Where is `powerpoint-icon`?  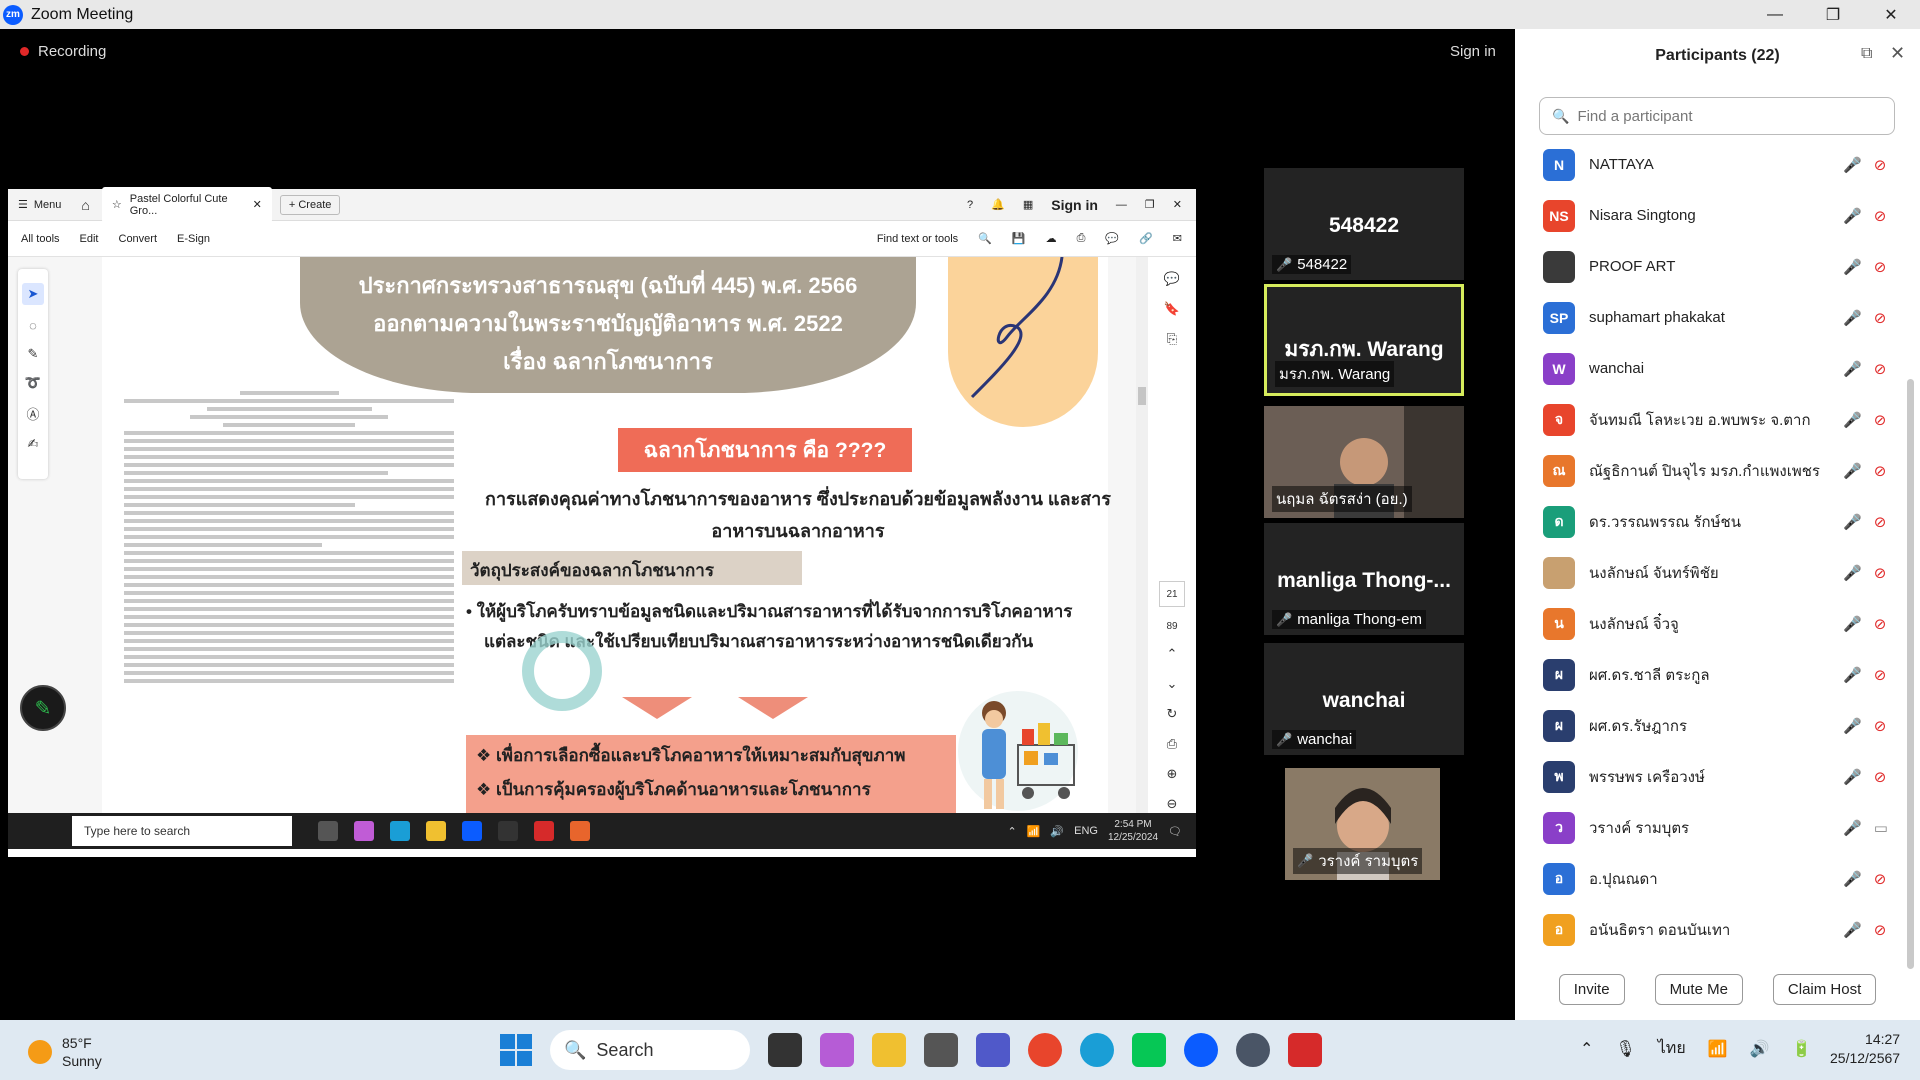 powerpoint-icon is located at coordinates (580, 831).